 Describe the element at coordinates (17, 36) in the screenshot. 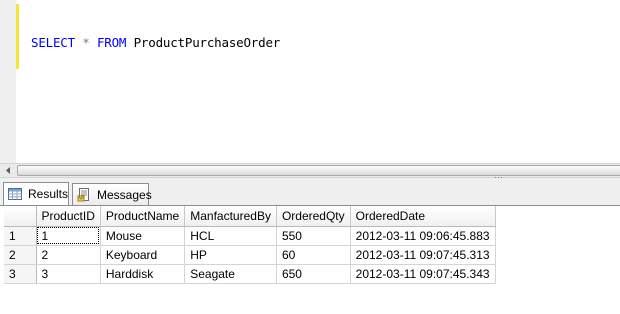

I see `change-tracking-bar` at that location.